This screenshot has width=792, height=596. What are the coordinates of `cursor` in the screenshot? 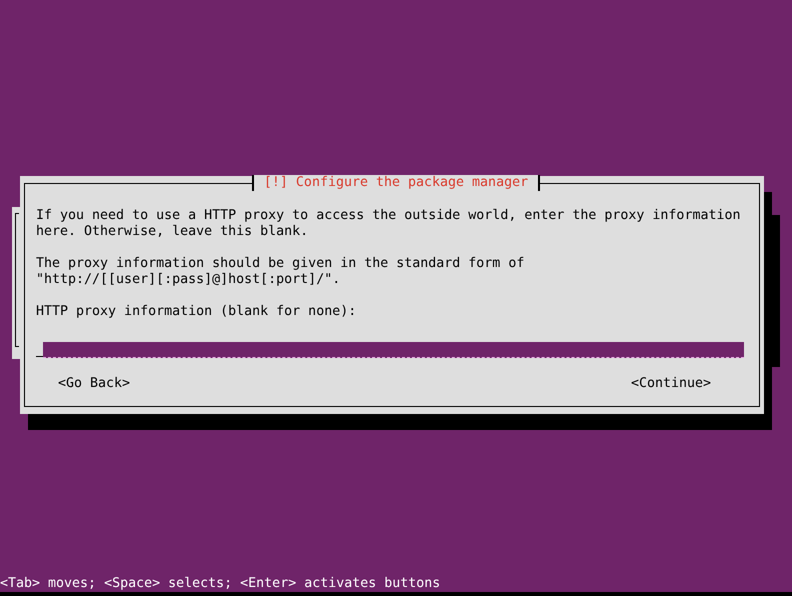 It's located at (39, 356).